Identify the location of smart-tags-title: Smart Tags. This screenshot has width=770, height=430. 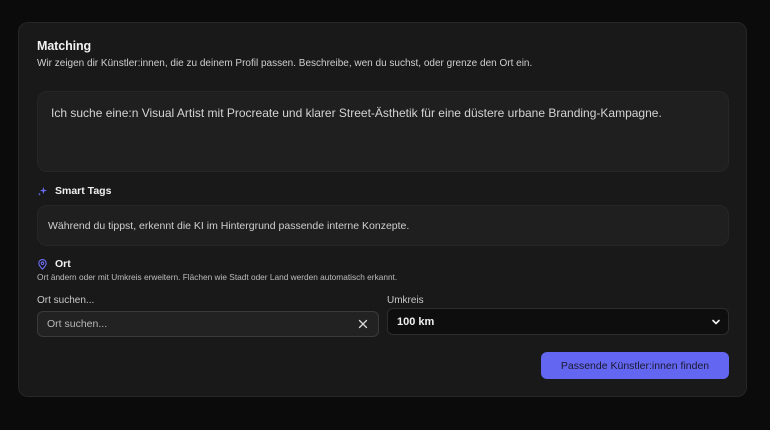
(83, 191).